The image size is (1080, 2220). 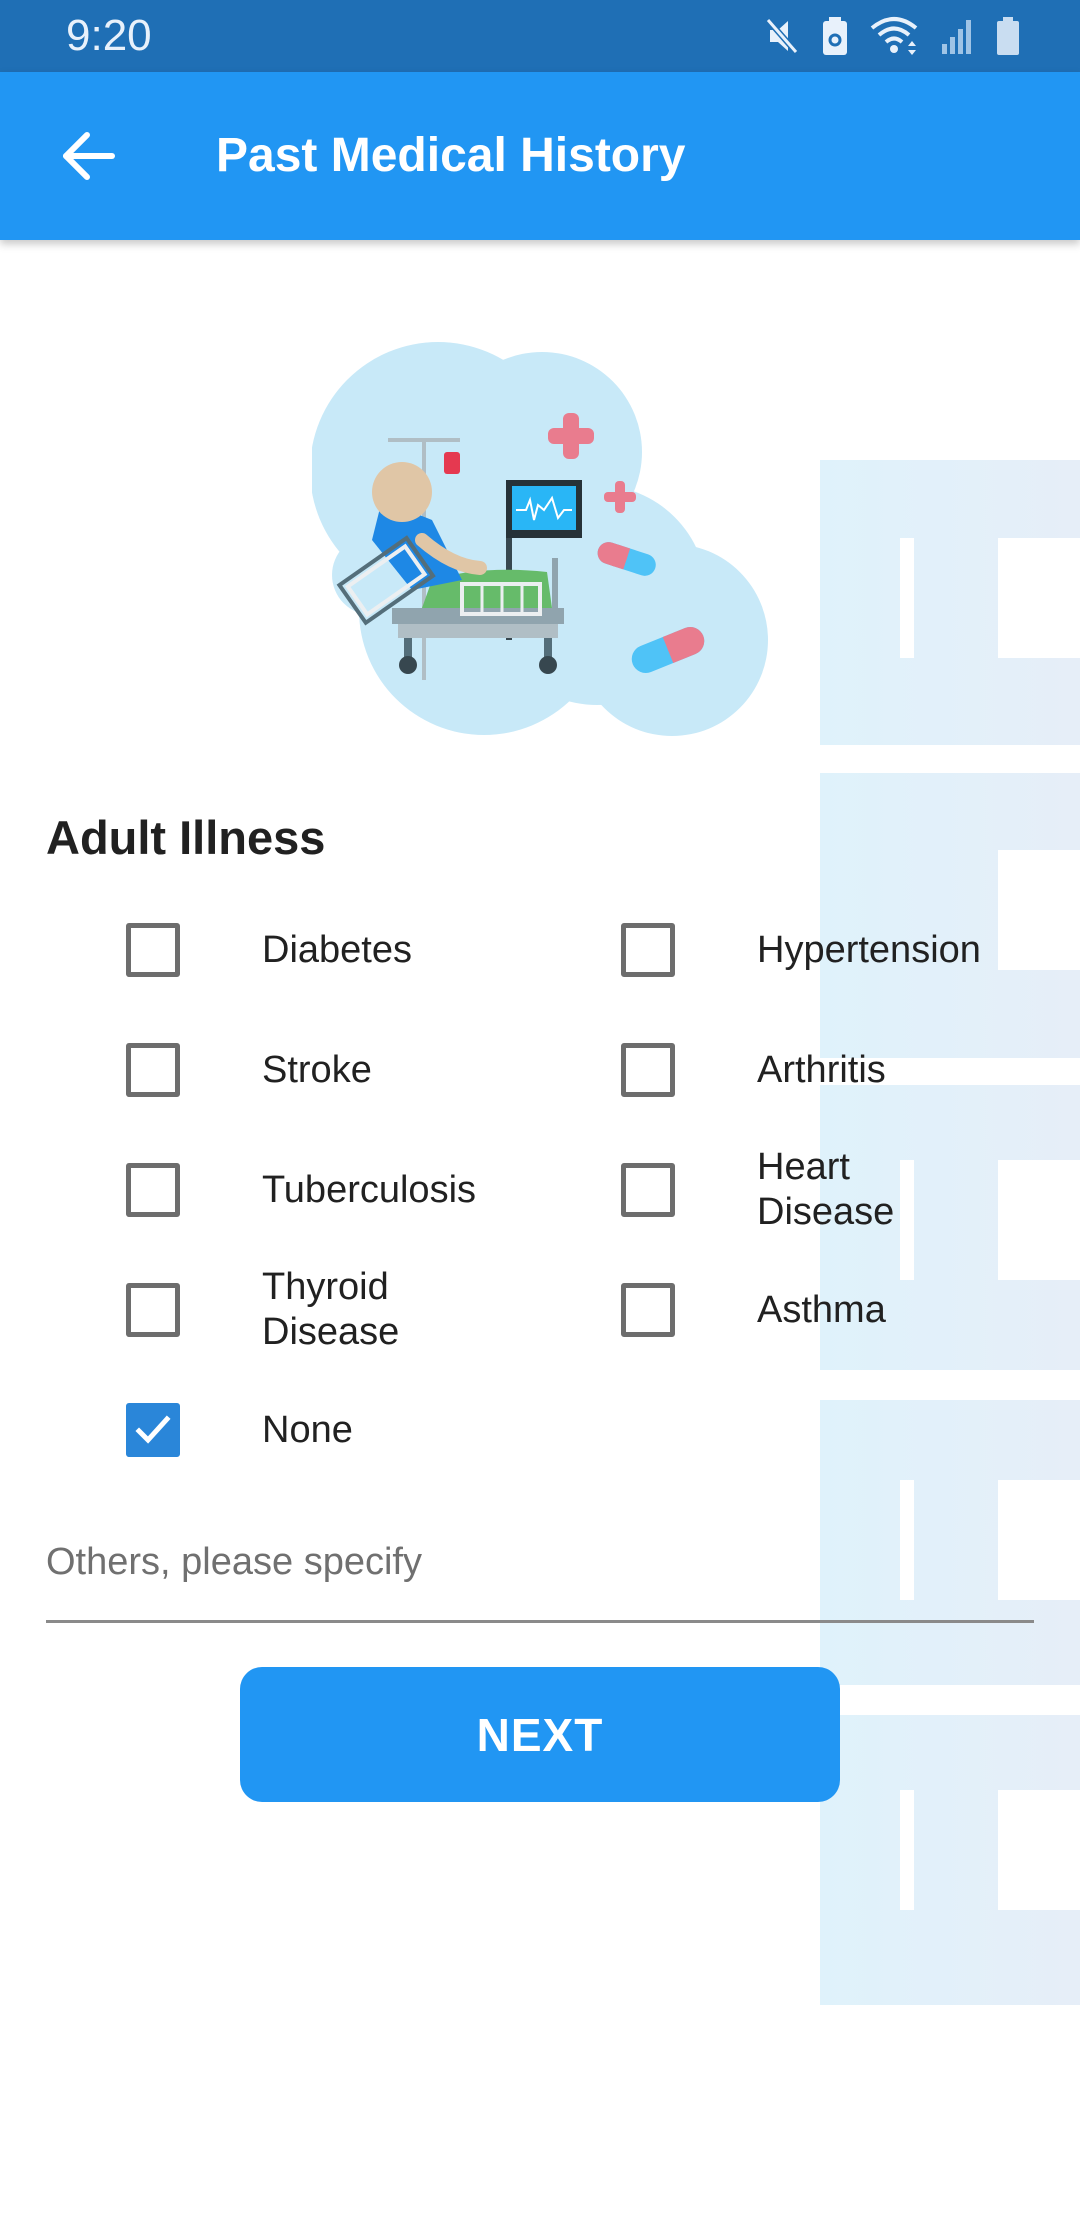 What do you see at coordinates (540, 36) in the screenshot?
I see `status-bar: 9:20` at bounding box center [540, 36].